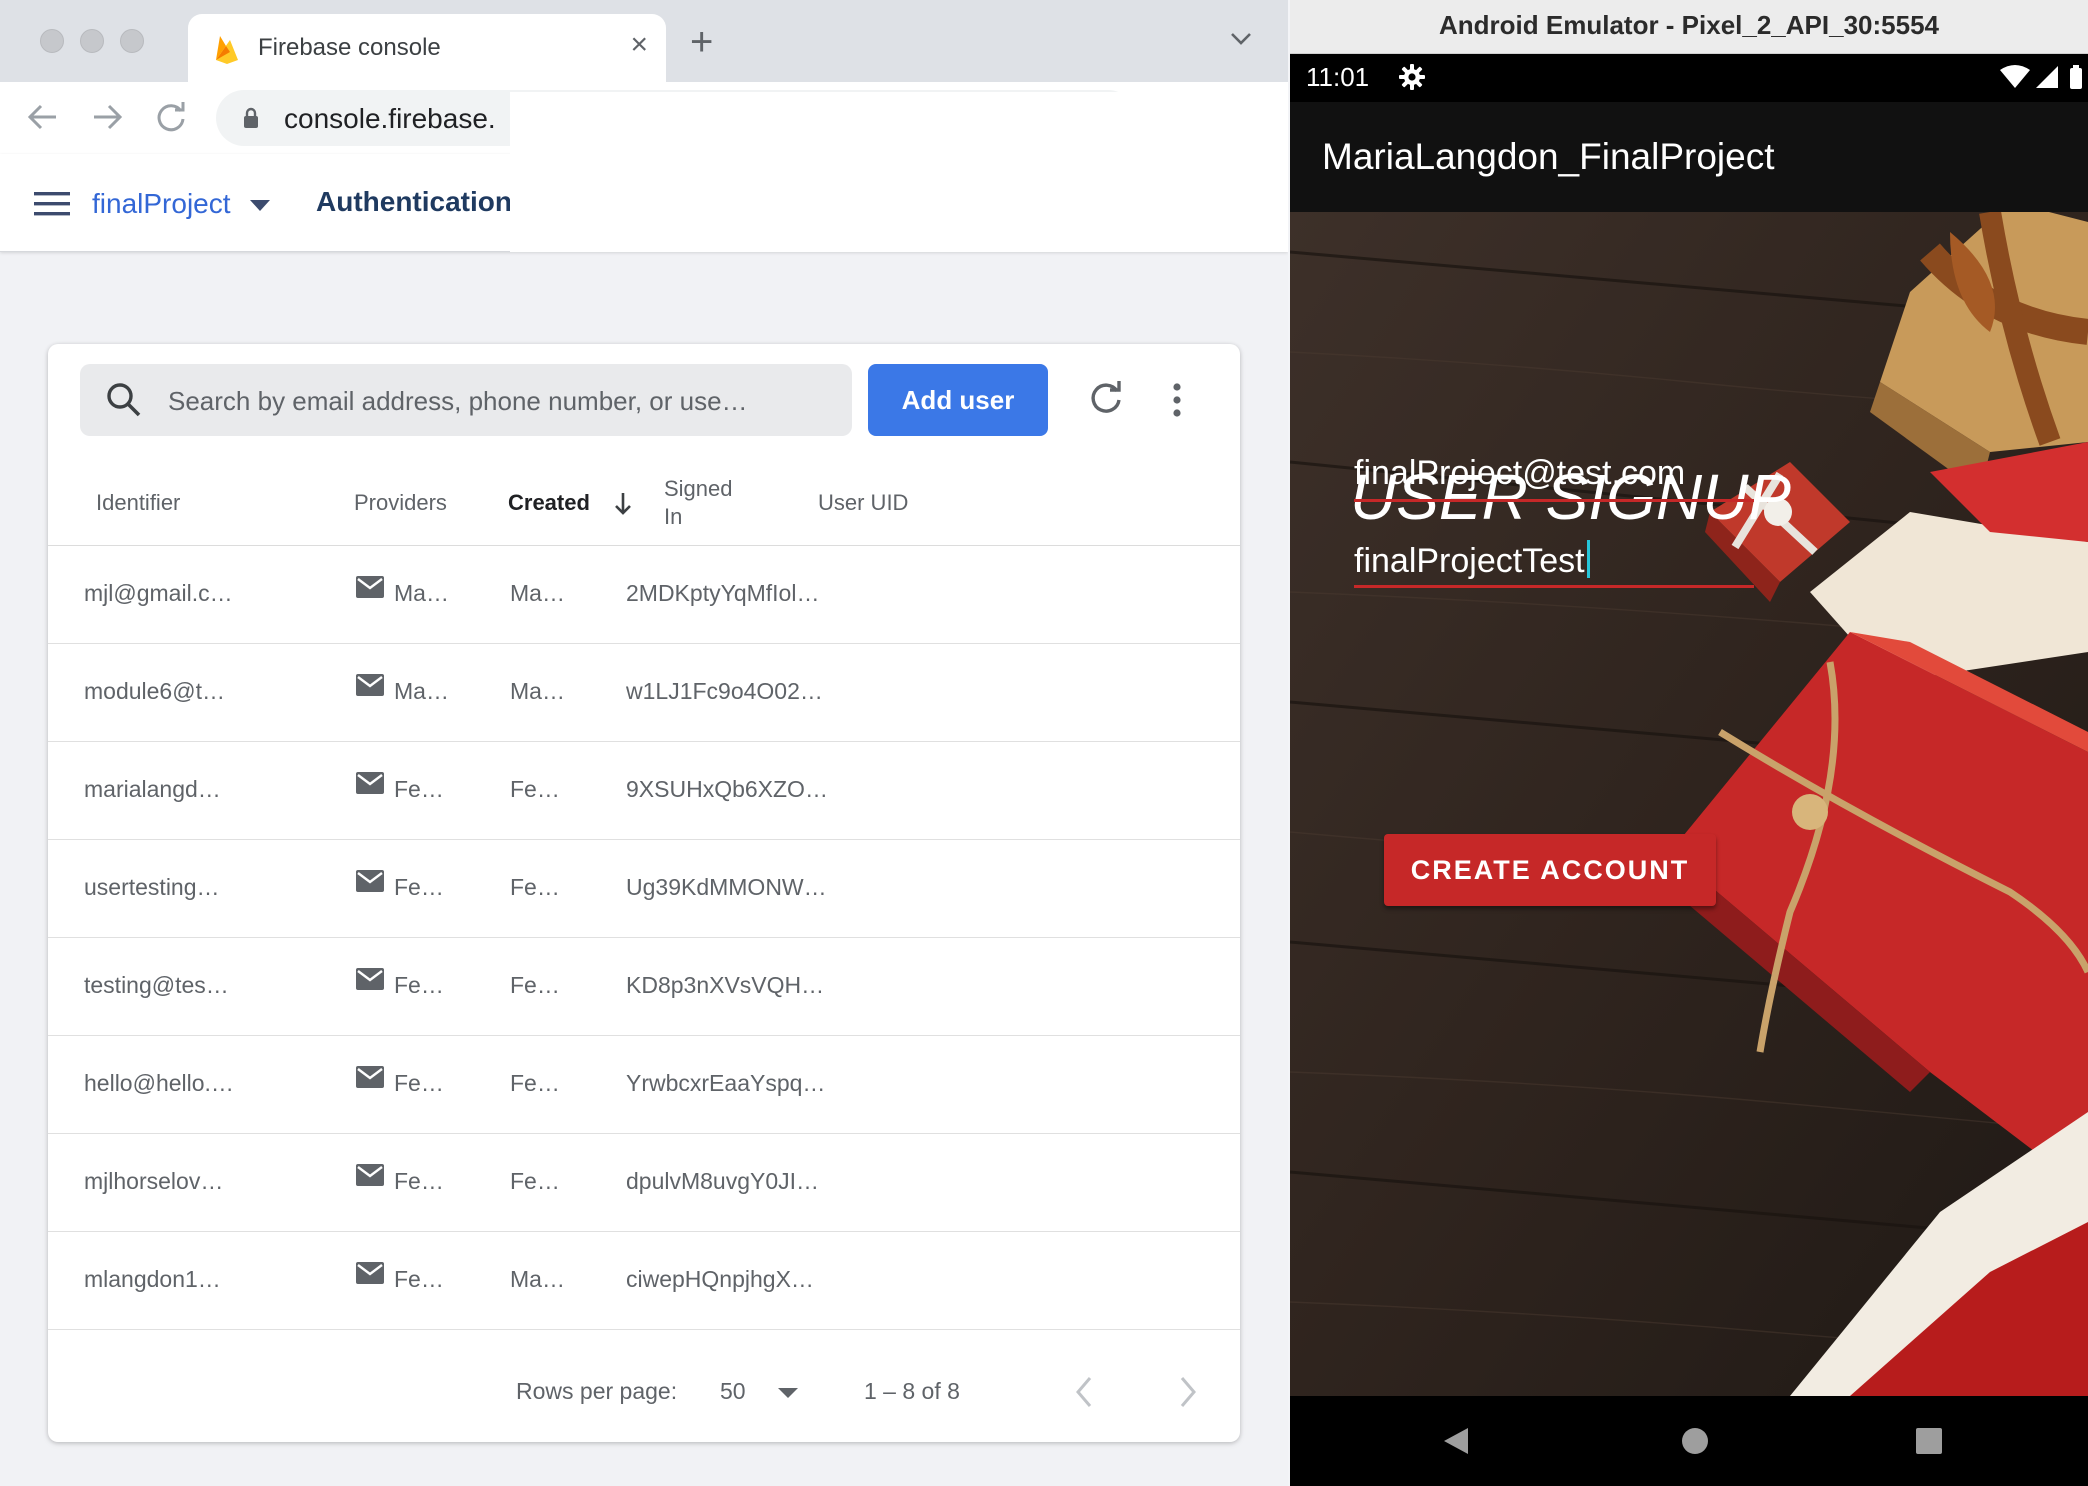 Image resolution: width=2088 pixels, height=1486 pixels. I want to click on password-field: finalProjectTest, so click(1554, 563).